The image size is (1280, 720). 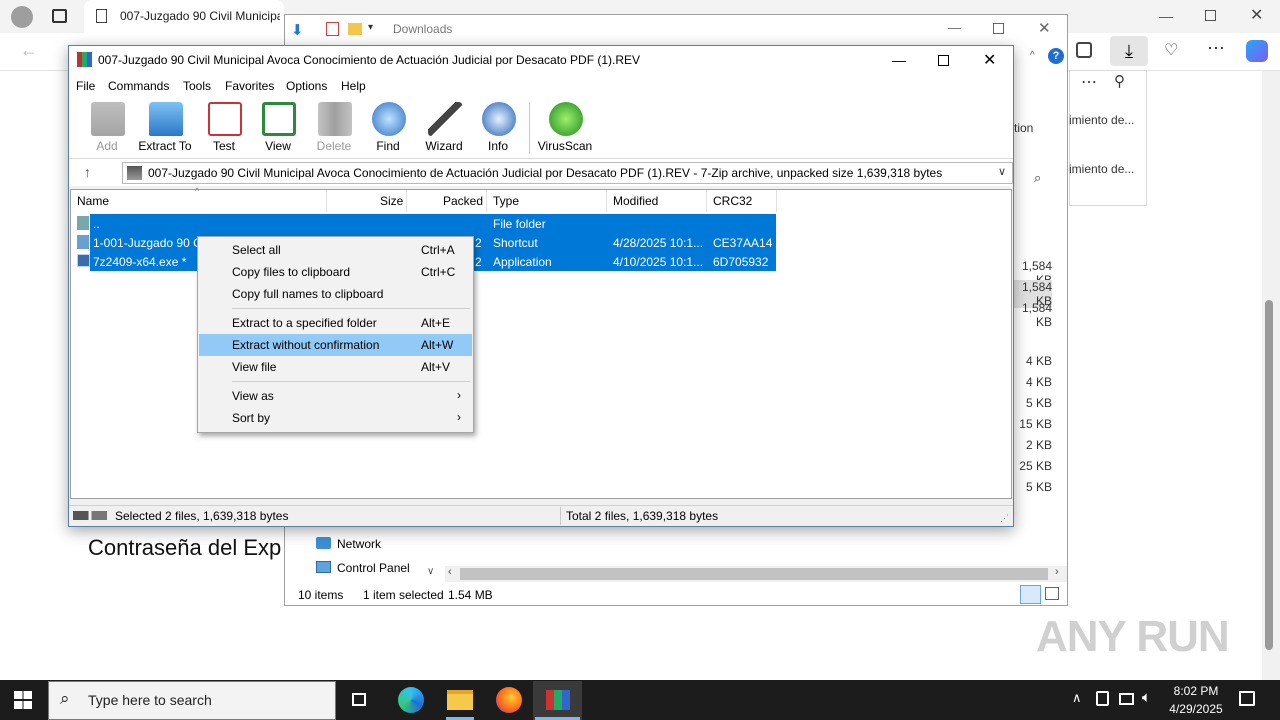 What do you see at coordinates (323, 543) in the screenshot?
I see `network-icon` at bounding box center [323, 543].